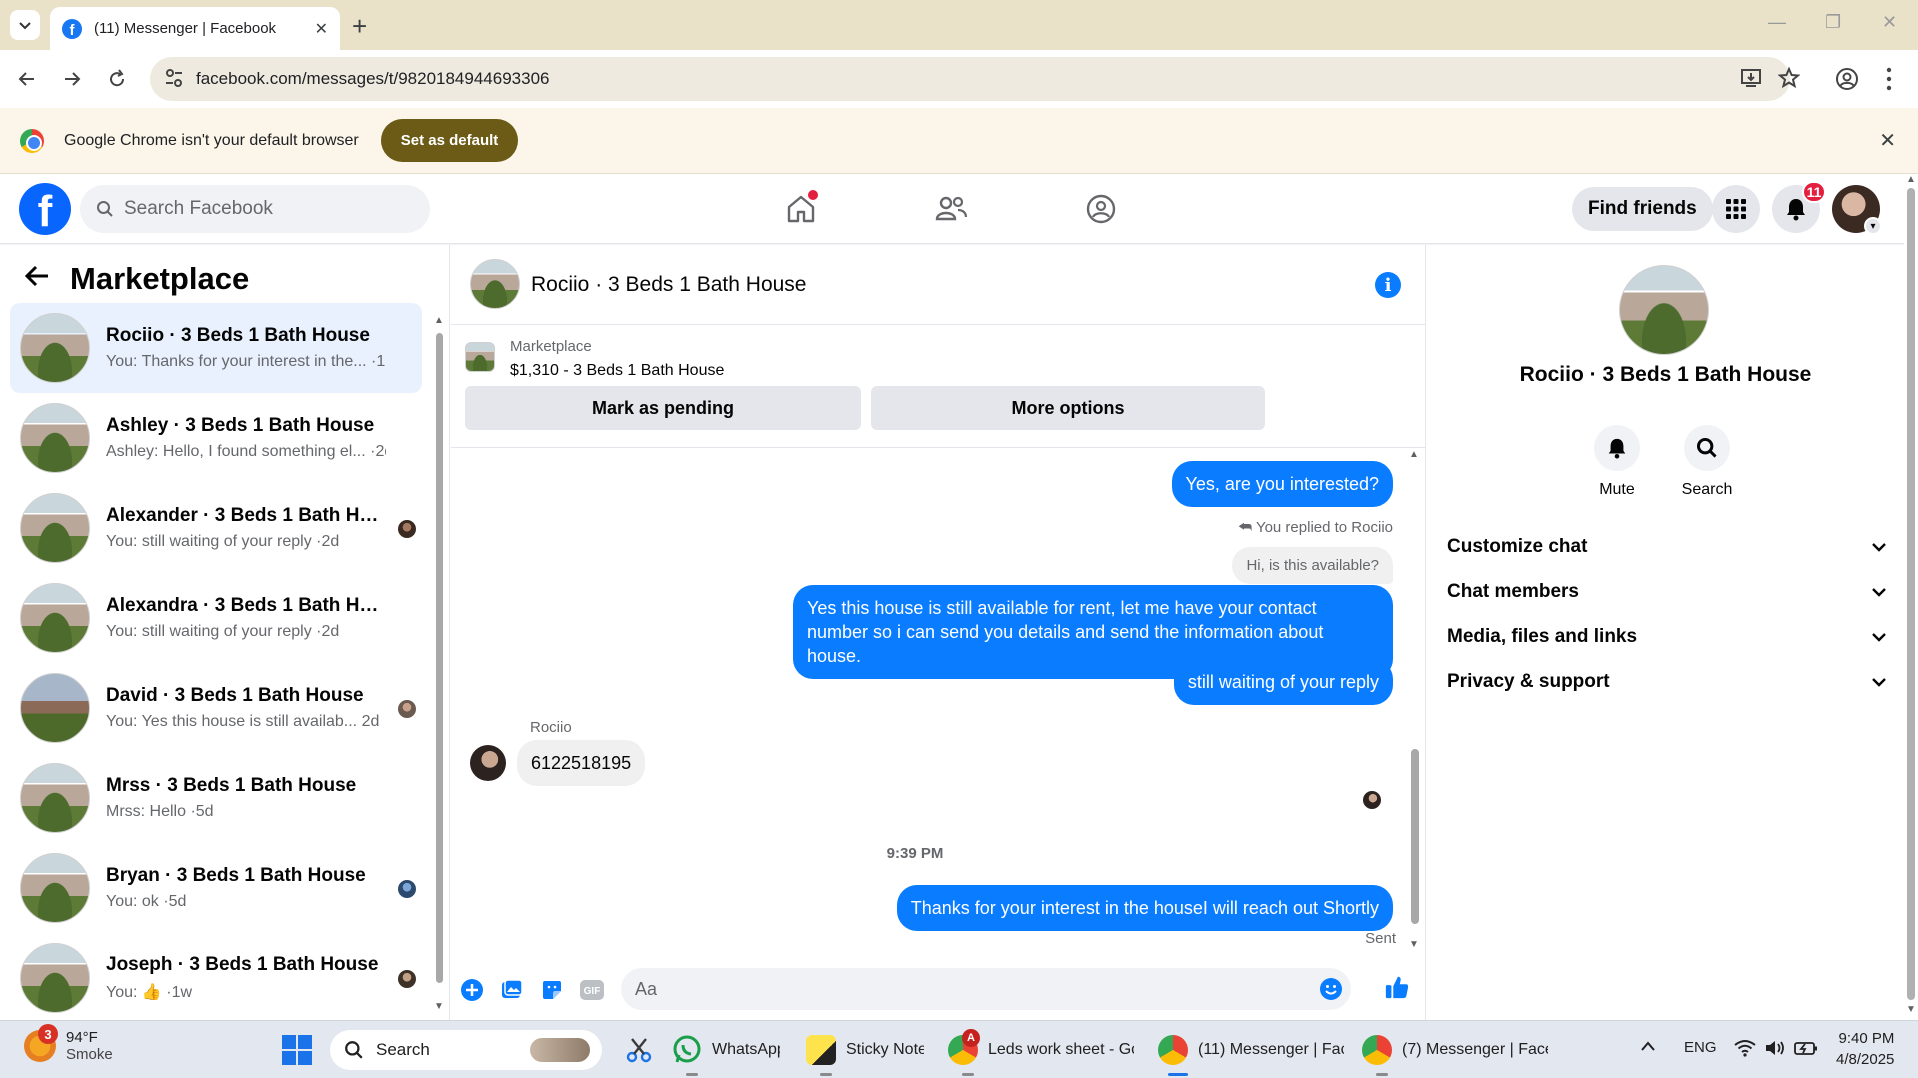 Image resolution: width=1918 pixels, height=1078 pixels. Describe the element at coordinates (495, 284) in the screenshot. I see `chat-avatar` at that location.